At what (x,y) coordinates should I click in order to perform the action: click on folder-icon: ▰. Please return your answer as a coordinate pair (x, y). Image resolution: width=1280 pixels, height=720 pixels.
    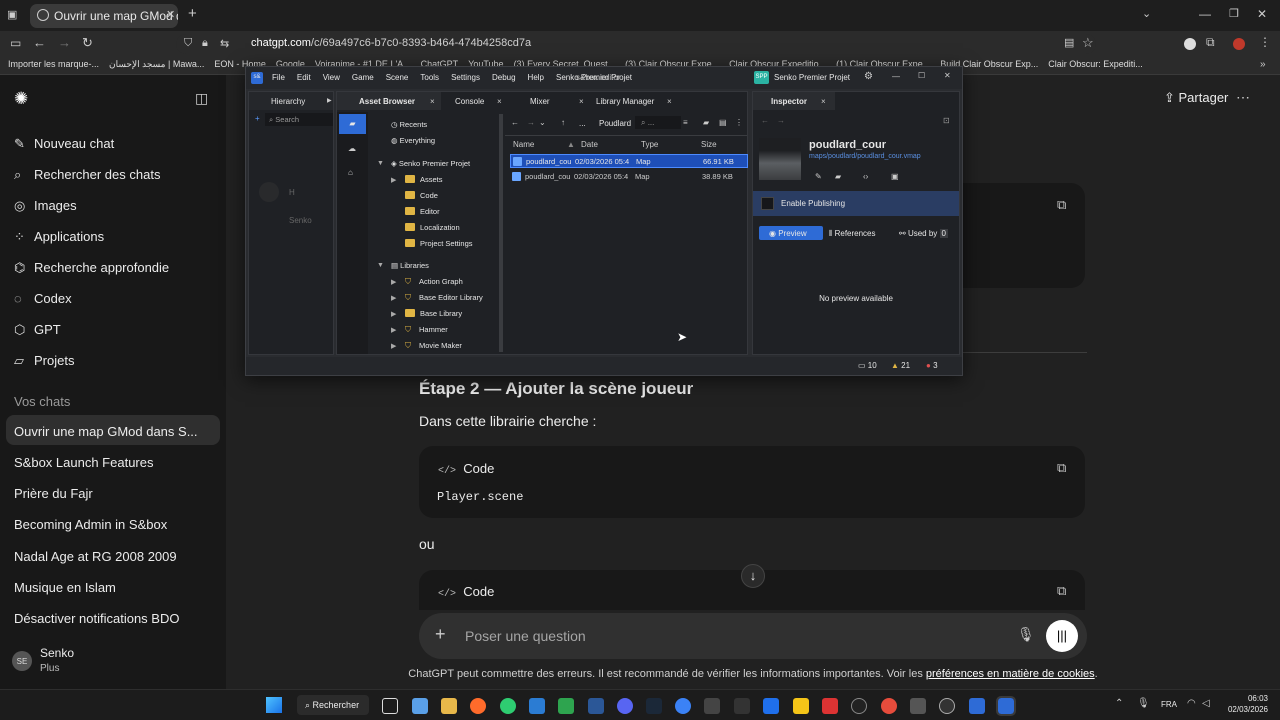
    Looking at the image, I should click on (838, 176).